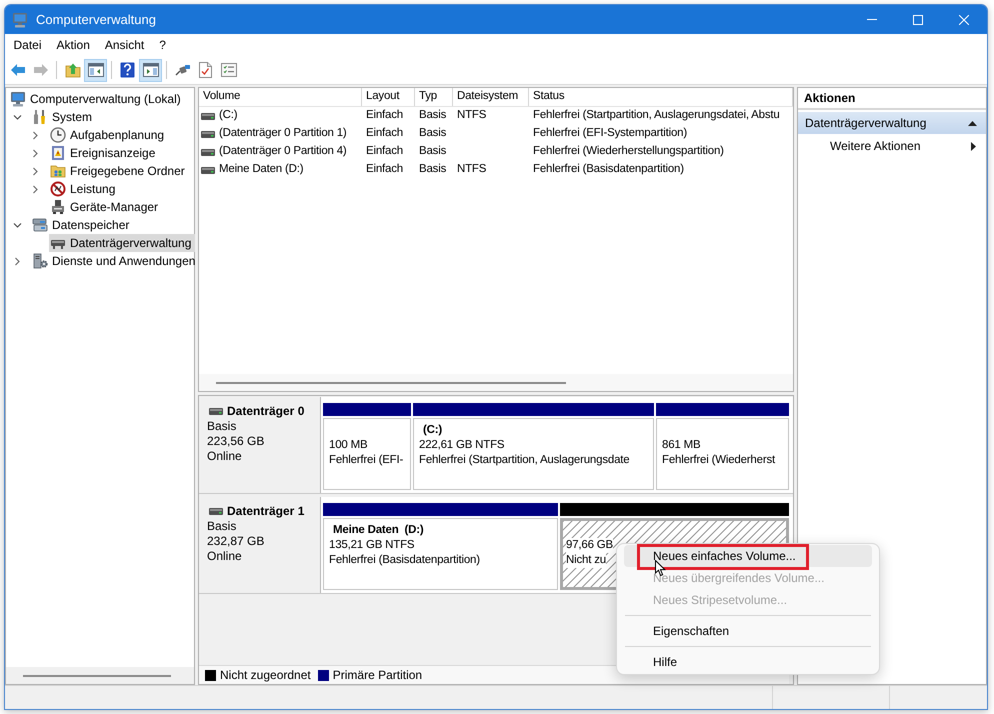 This screenshot has height=714, width=994. I want to click on panel-title: Aktionen, so click(892, 99).